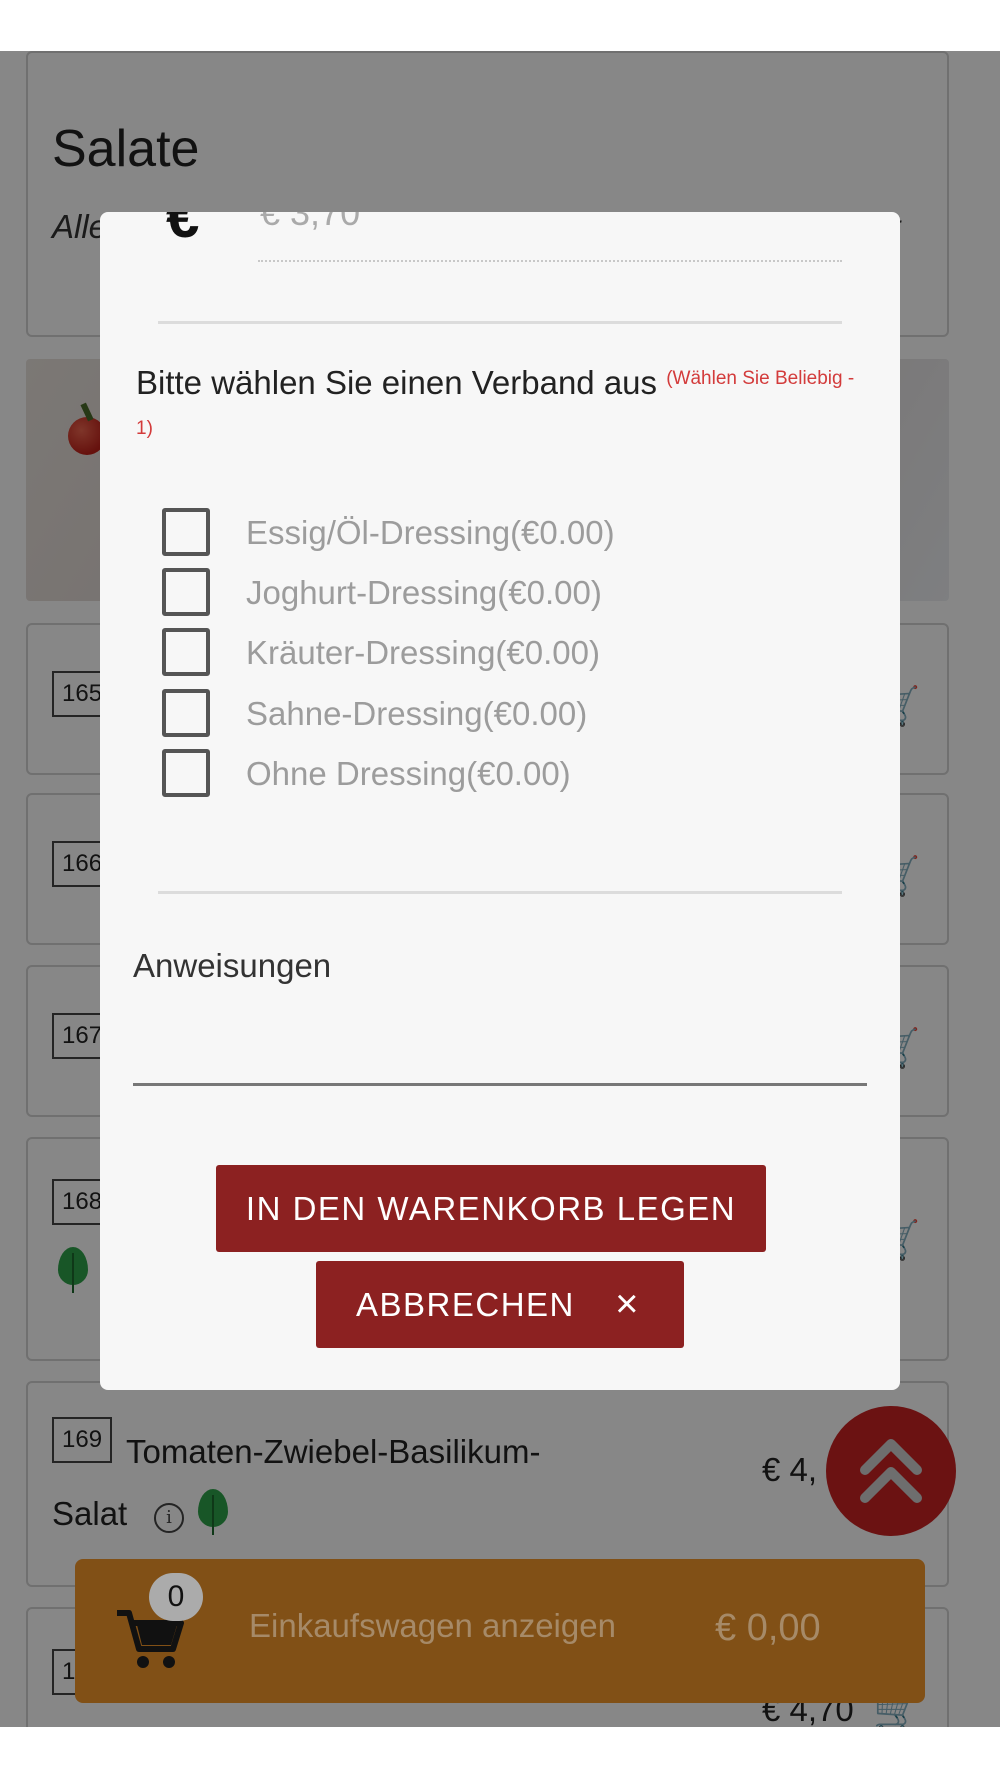 Image resolution: width=1000 pixels, height=1778 pixels. Describe the element at coordinates (550, 261) in the screenshot. I see `dotted-divider` at that location.